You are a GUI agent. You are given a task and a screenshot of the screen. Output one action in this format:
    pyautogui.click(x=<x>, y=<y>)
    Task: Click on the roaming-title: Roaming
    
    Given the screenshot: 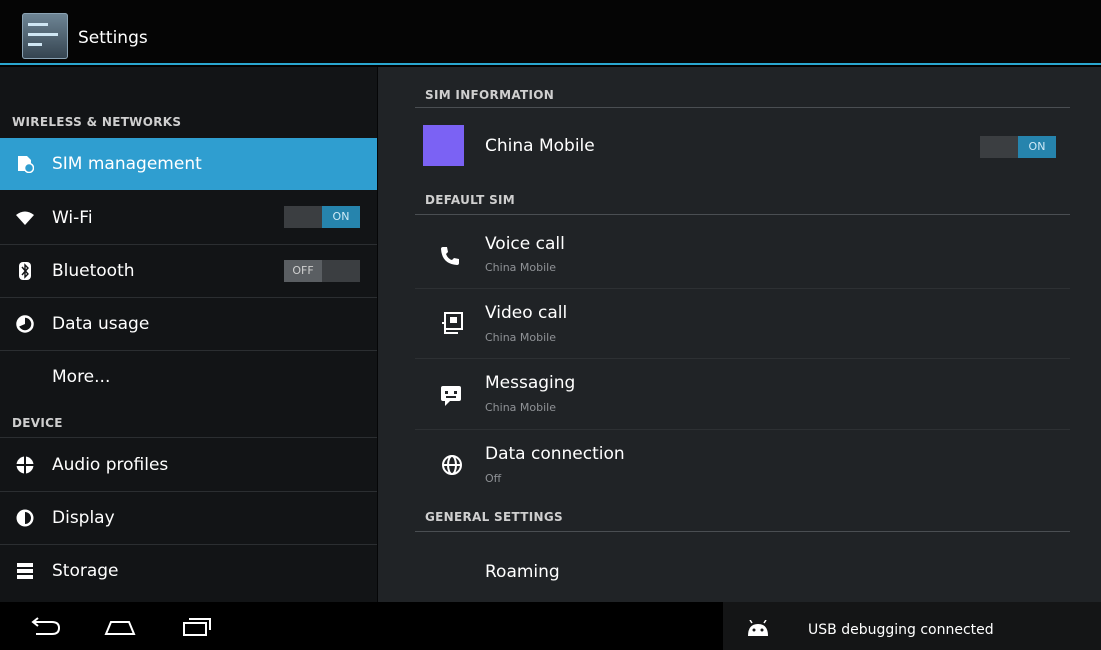 What is the action you would take?
    pyautogui.click(x=522, y=572)
    